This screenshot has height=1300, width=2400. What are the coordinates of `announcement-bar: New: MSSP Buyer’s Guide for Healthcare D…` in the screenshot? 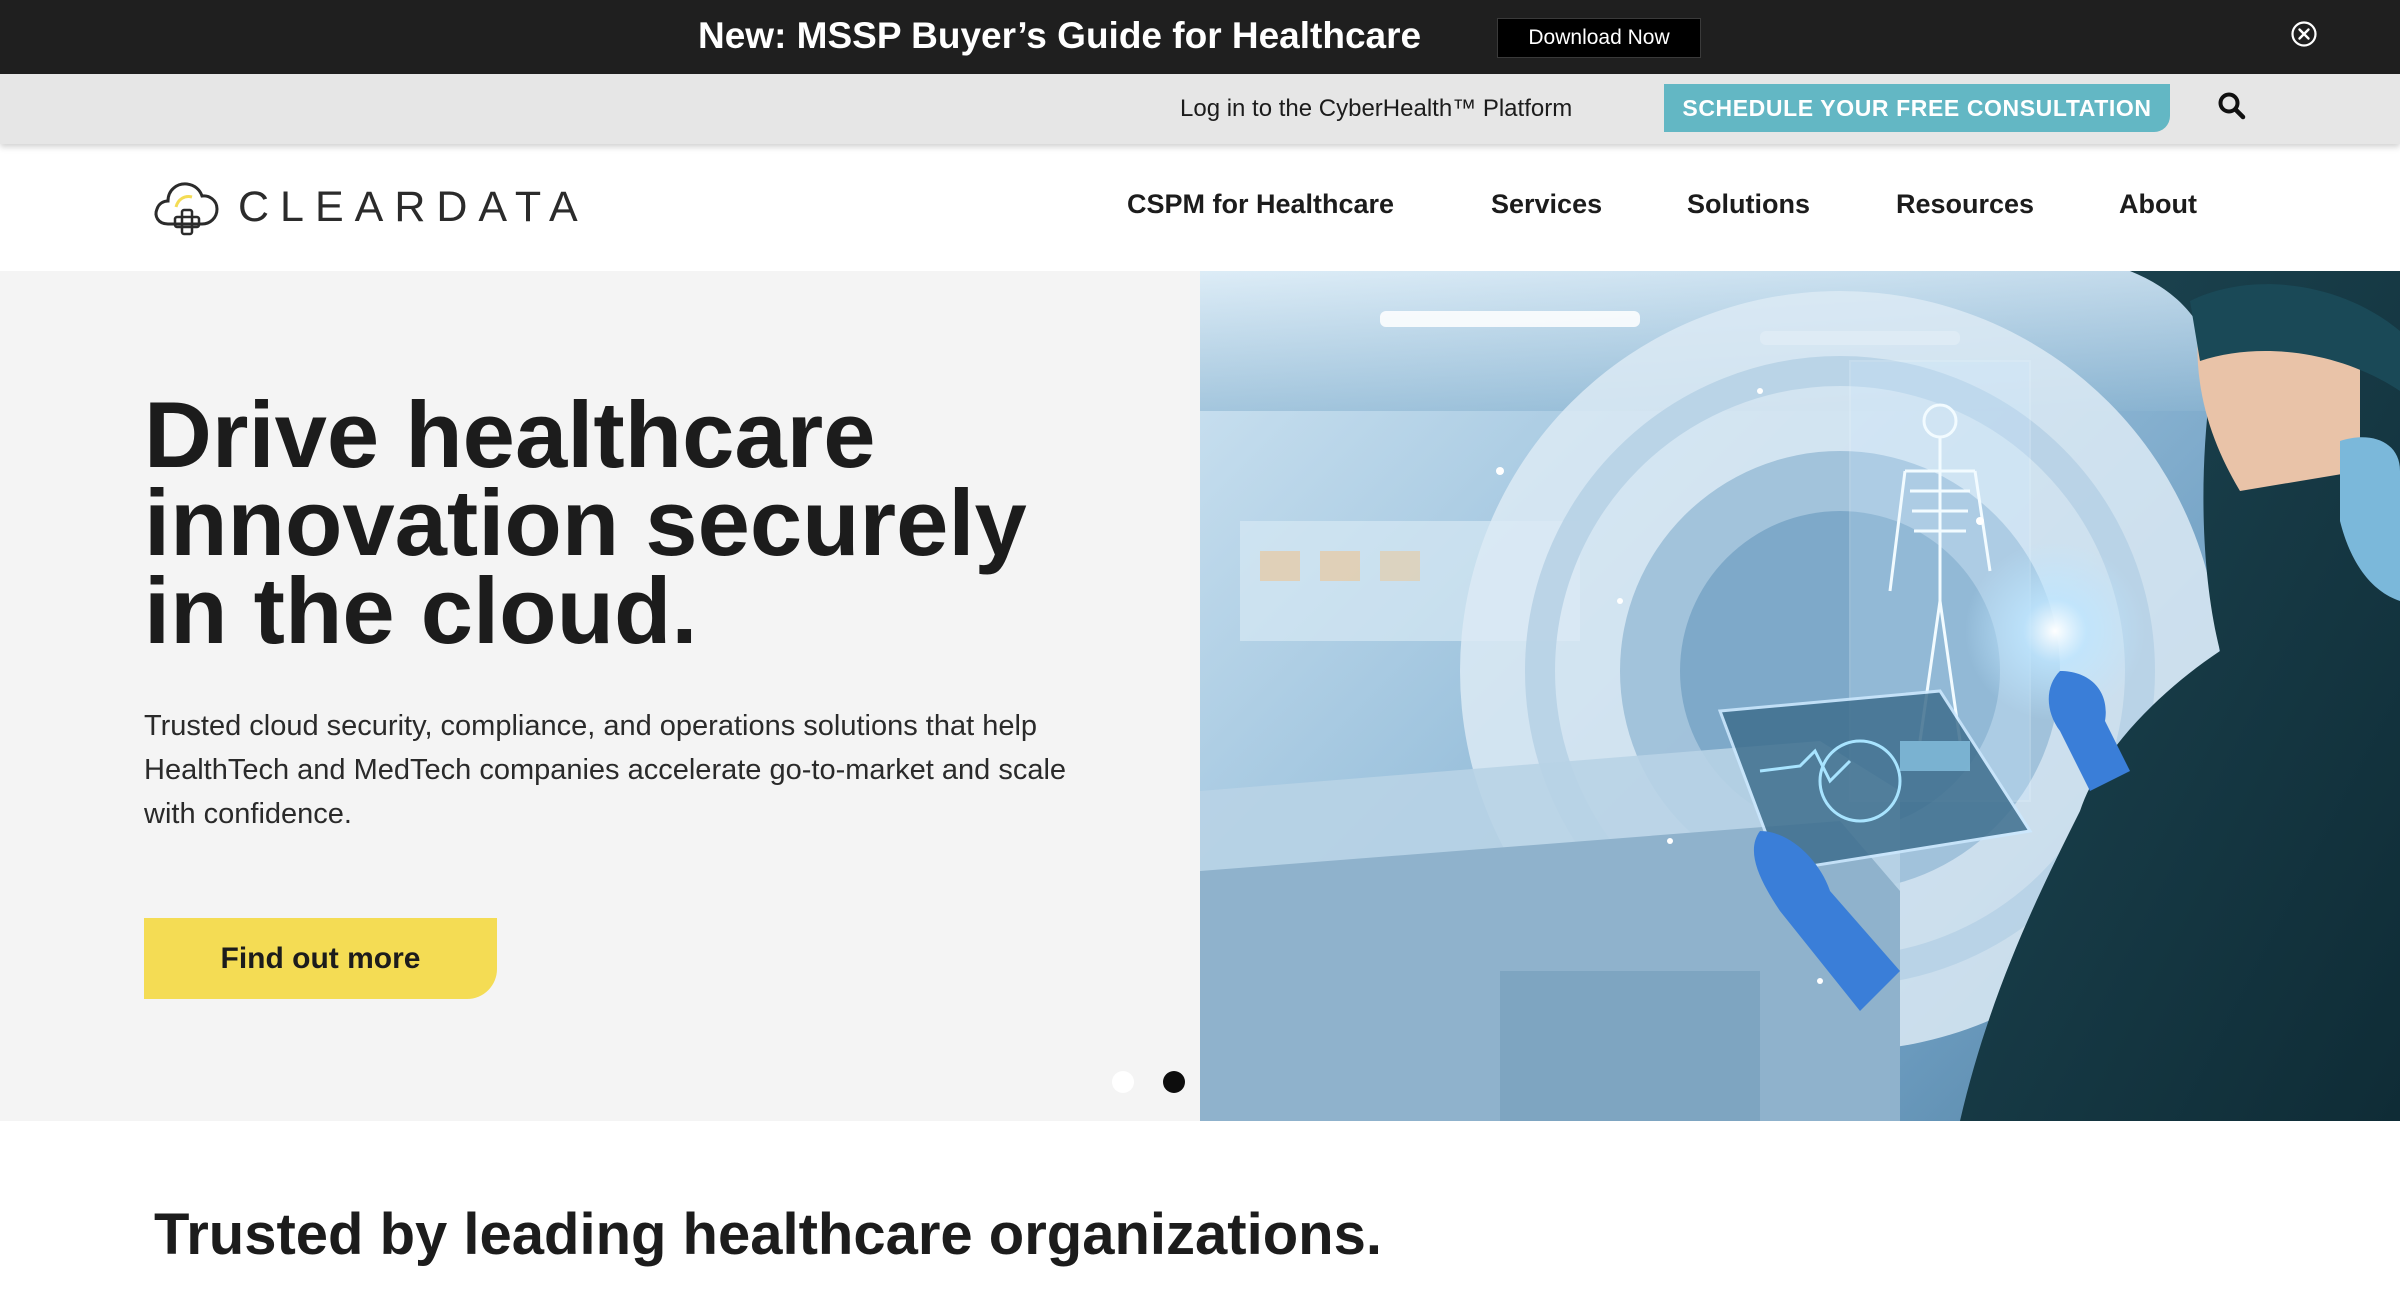 It's located at (1200, 37).